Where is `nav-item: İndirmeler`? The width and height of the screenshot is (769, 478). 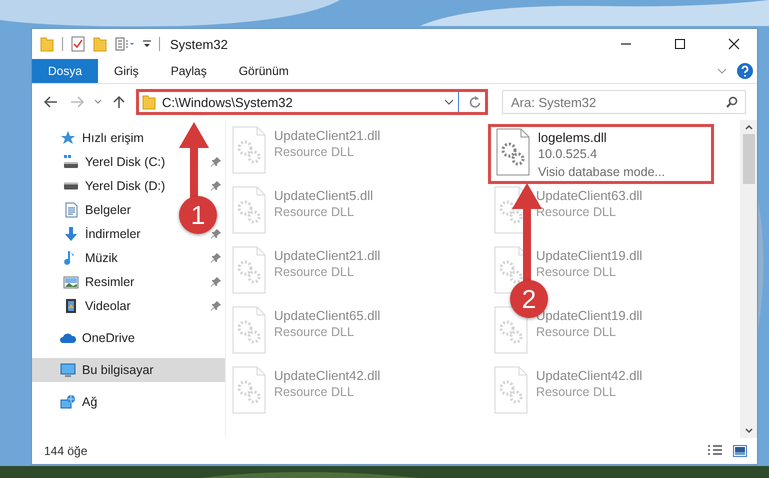 nav-item: İndirmeler is located at coordinates (90, 234).